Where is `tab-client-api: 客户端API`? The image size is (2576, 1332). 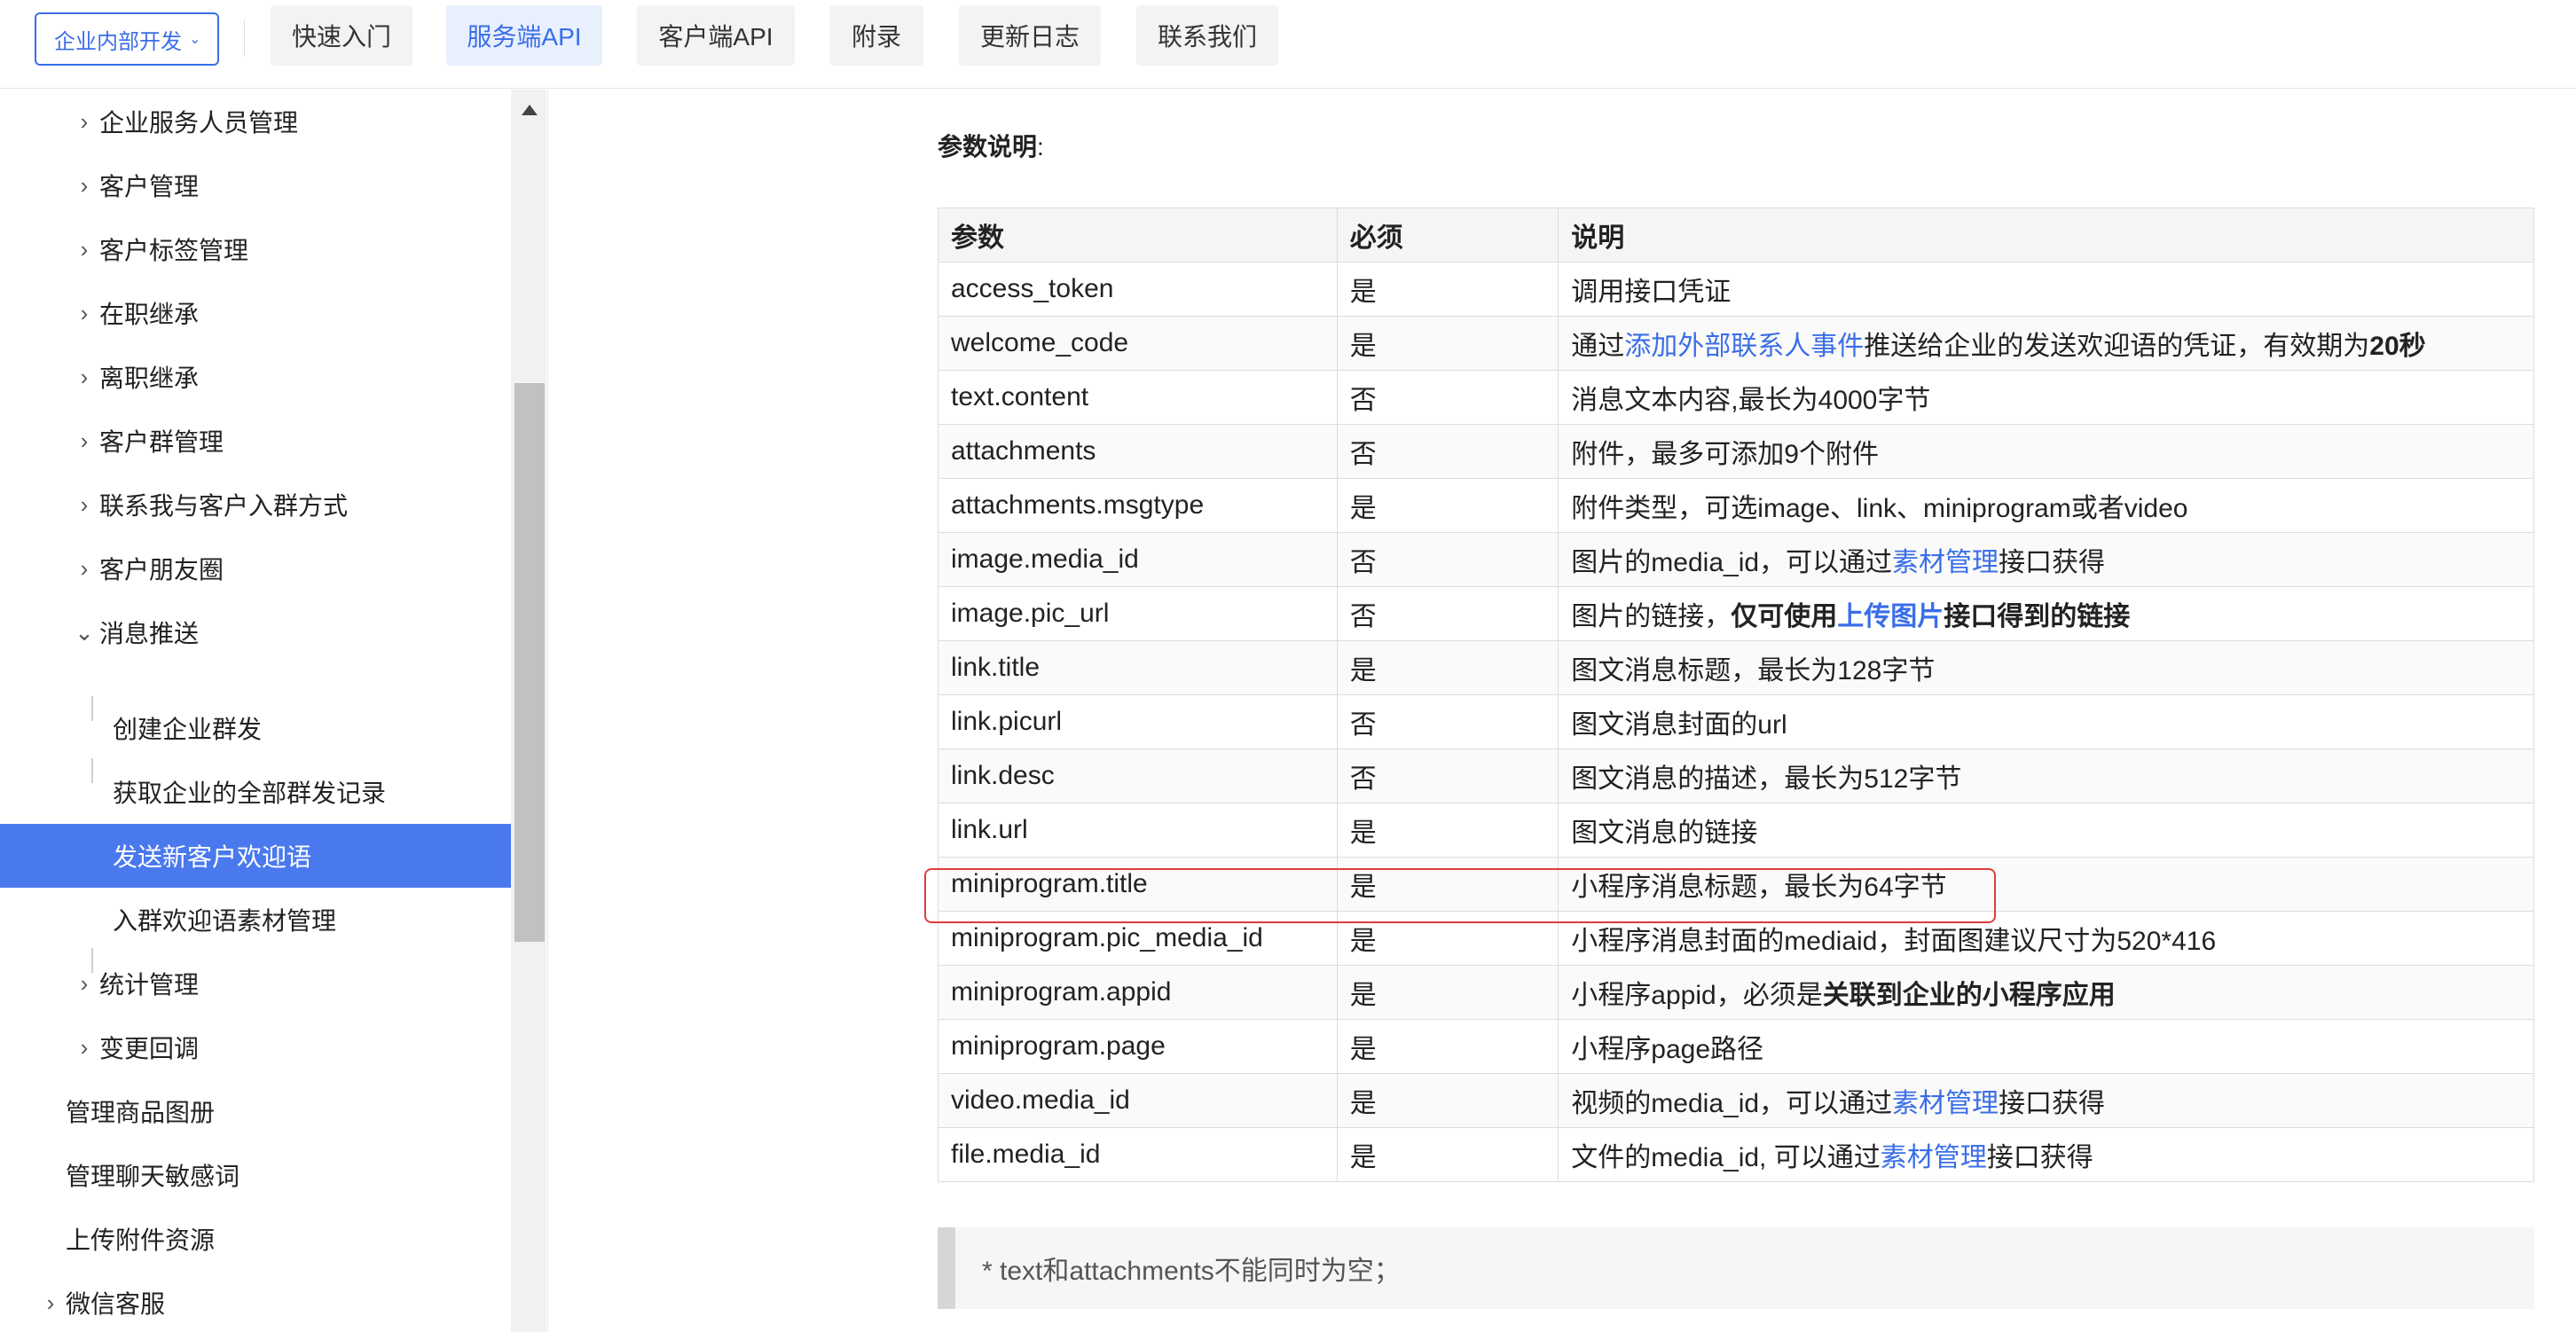 tab-client-api: 客户端API is located at coordinates (716, 35).